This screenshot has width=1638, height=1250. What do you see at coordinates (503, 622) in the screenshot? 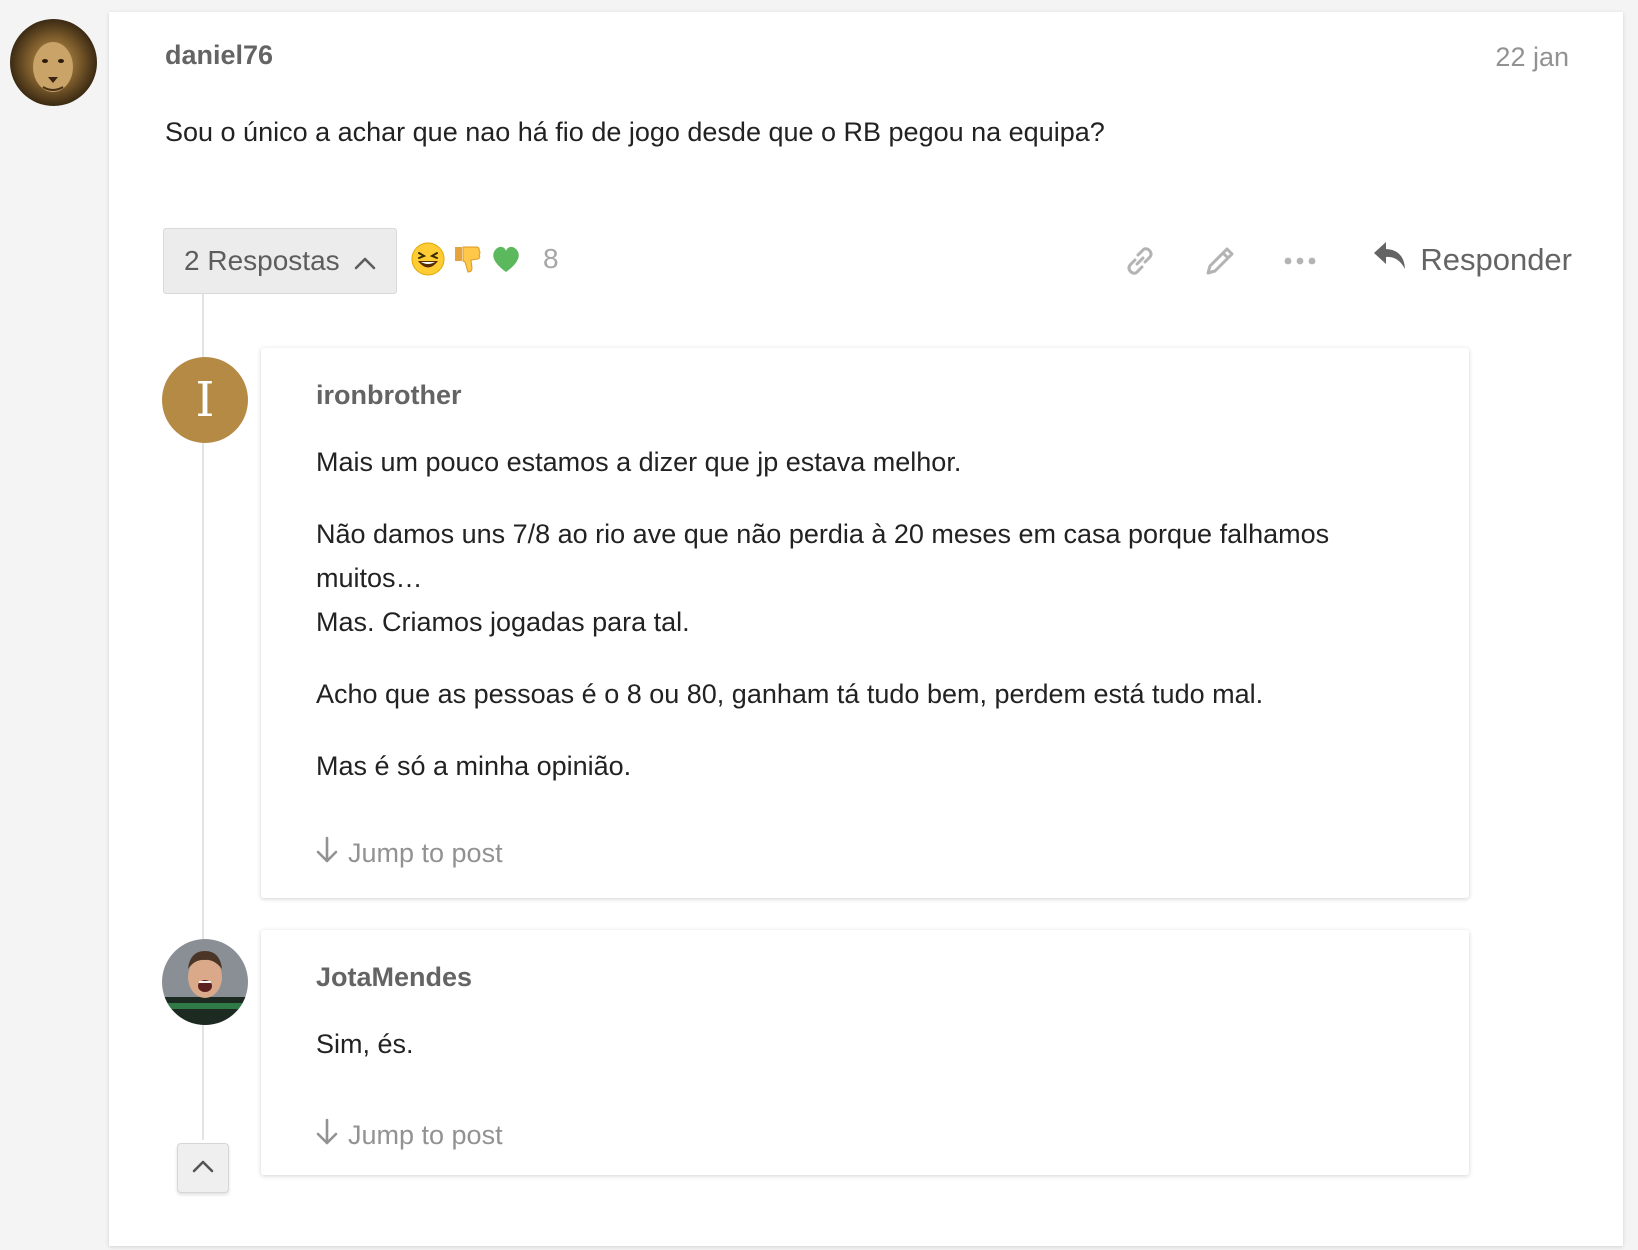
I see `reply-paragraph: Mas. Criamos jogadas para tal.` at bounding box center [503, 622].